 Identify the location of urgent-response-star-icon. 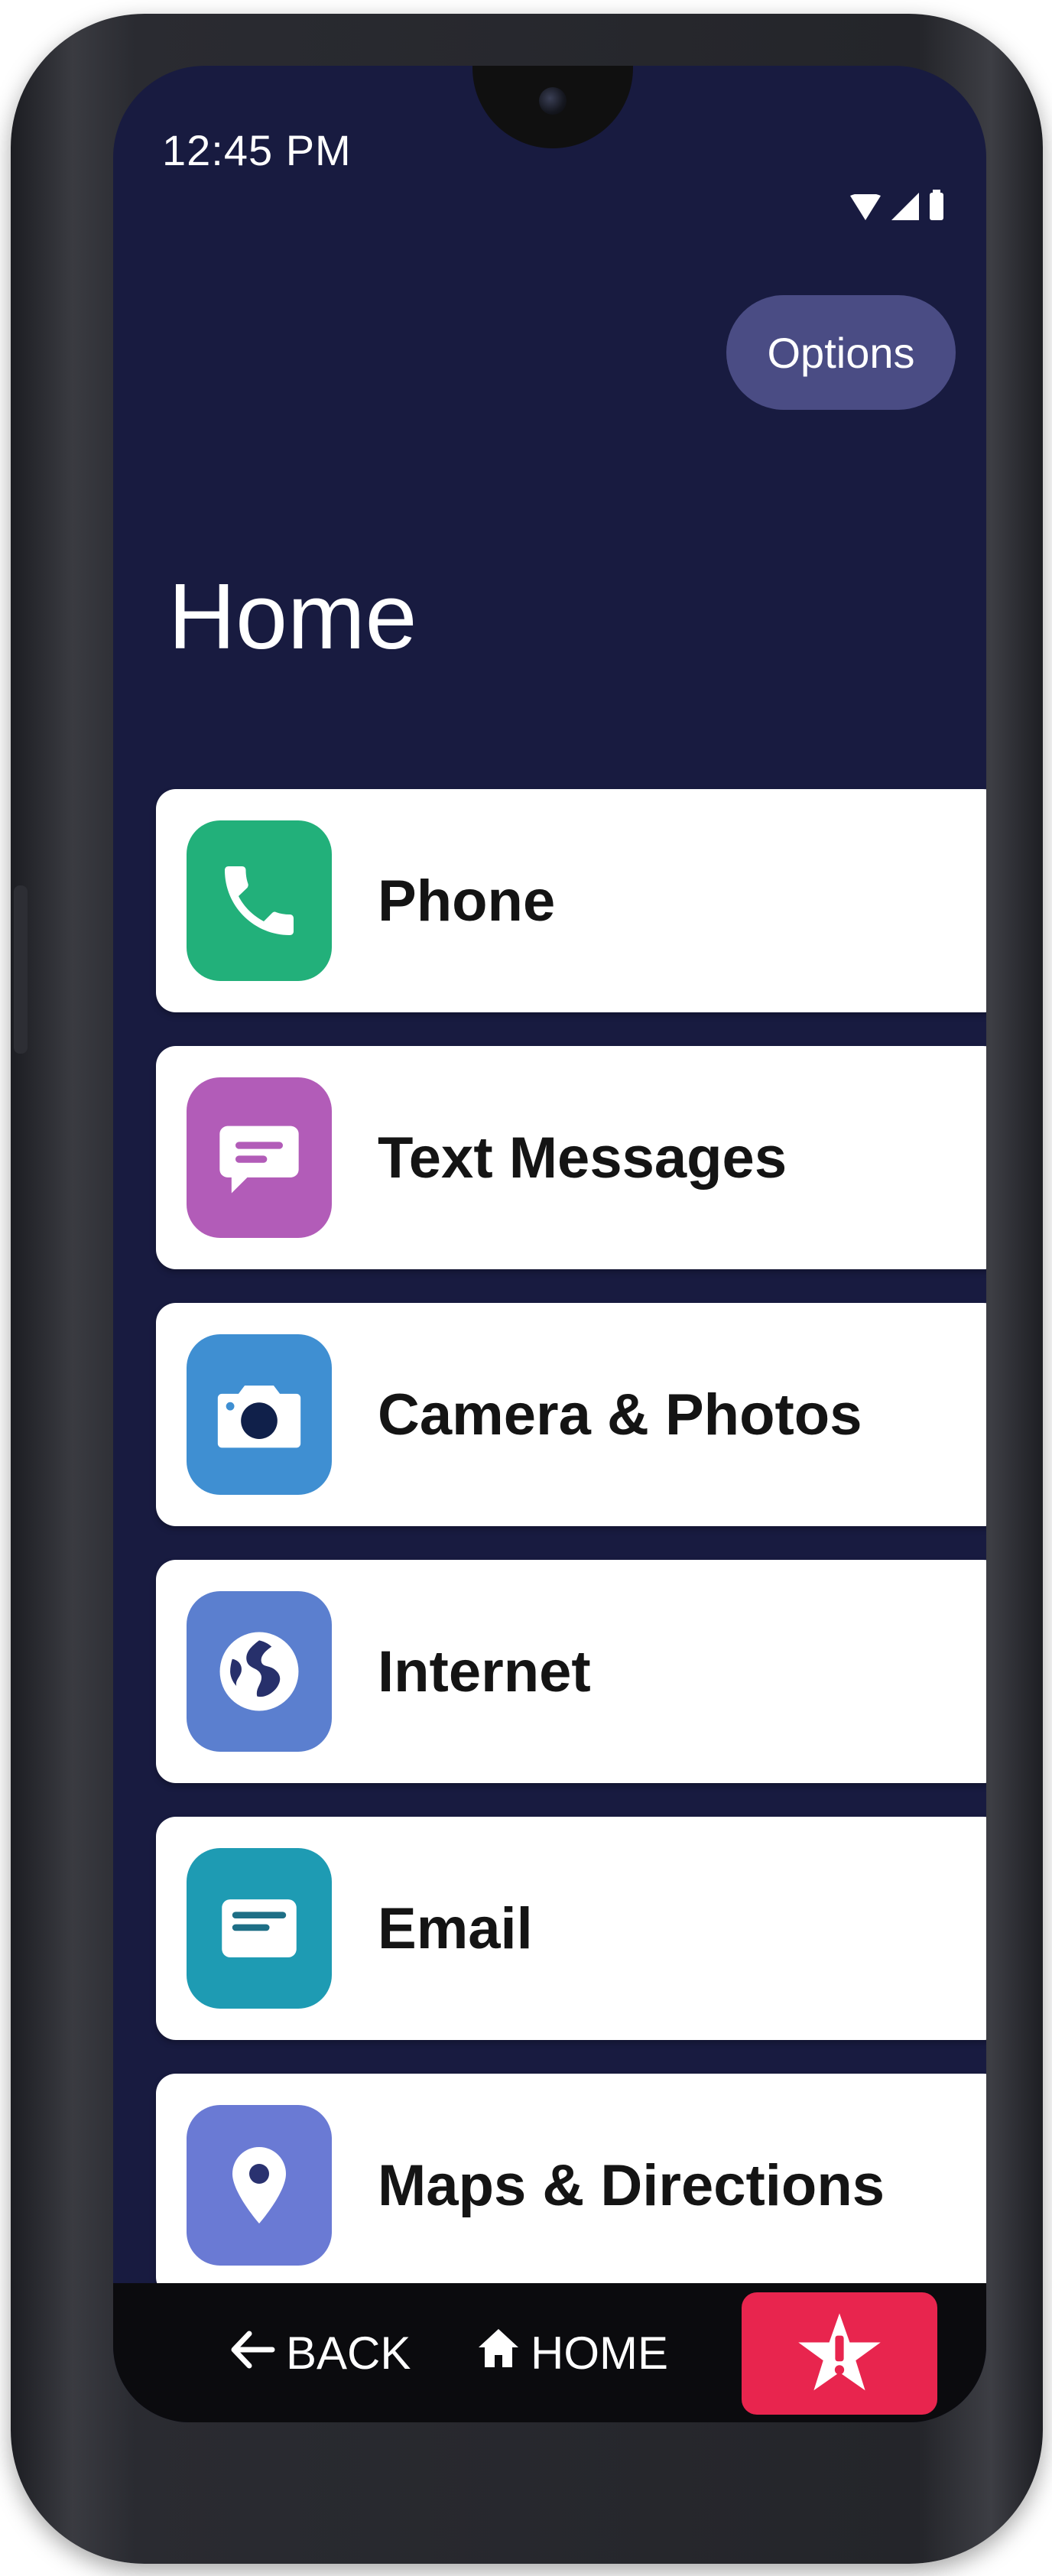
(840, 2354).